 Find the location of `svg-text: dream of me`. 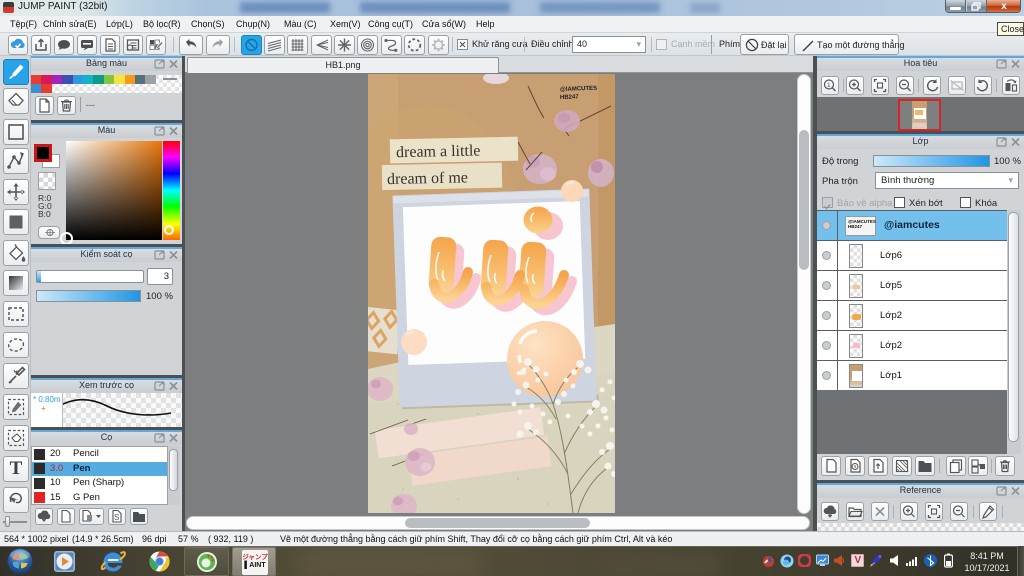

svg-text: dream of me is located at coordinates (427, 178).